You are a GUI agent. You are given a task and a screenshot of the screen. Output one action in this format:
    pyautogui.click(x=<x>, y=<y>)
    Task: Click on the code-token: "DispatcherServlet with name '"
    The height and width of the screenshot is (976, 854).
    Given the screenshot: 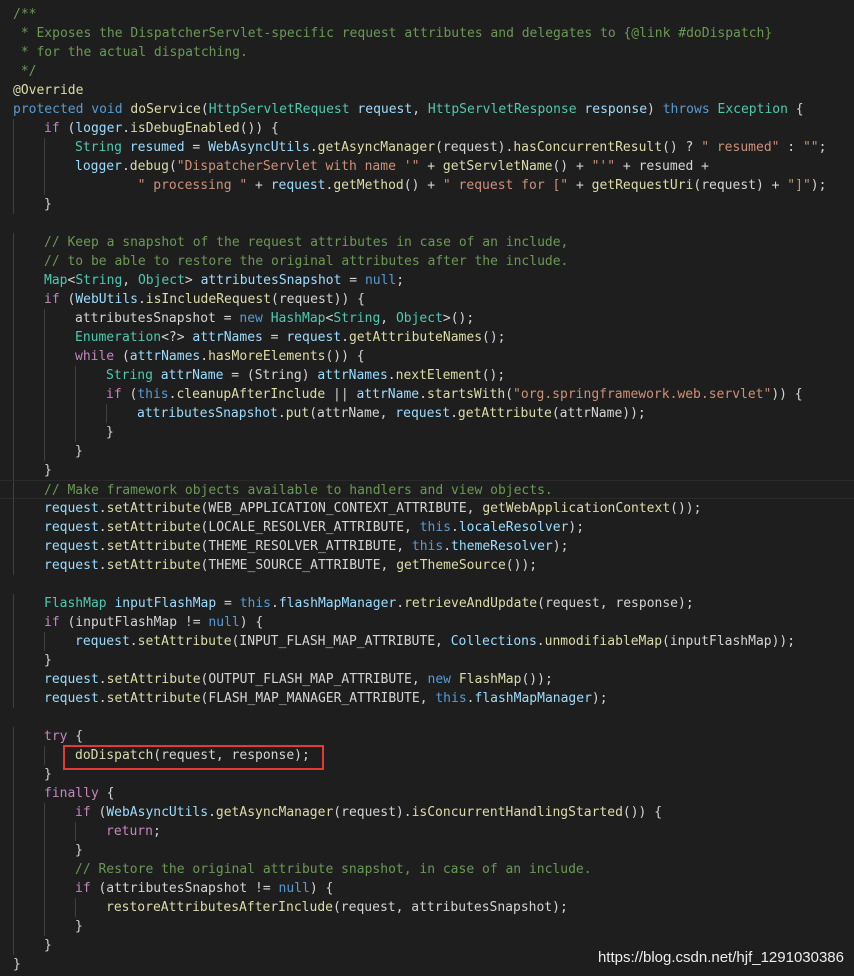 What is the action you would take?
    pyautogui.click(x=298, y=166)
    